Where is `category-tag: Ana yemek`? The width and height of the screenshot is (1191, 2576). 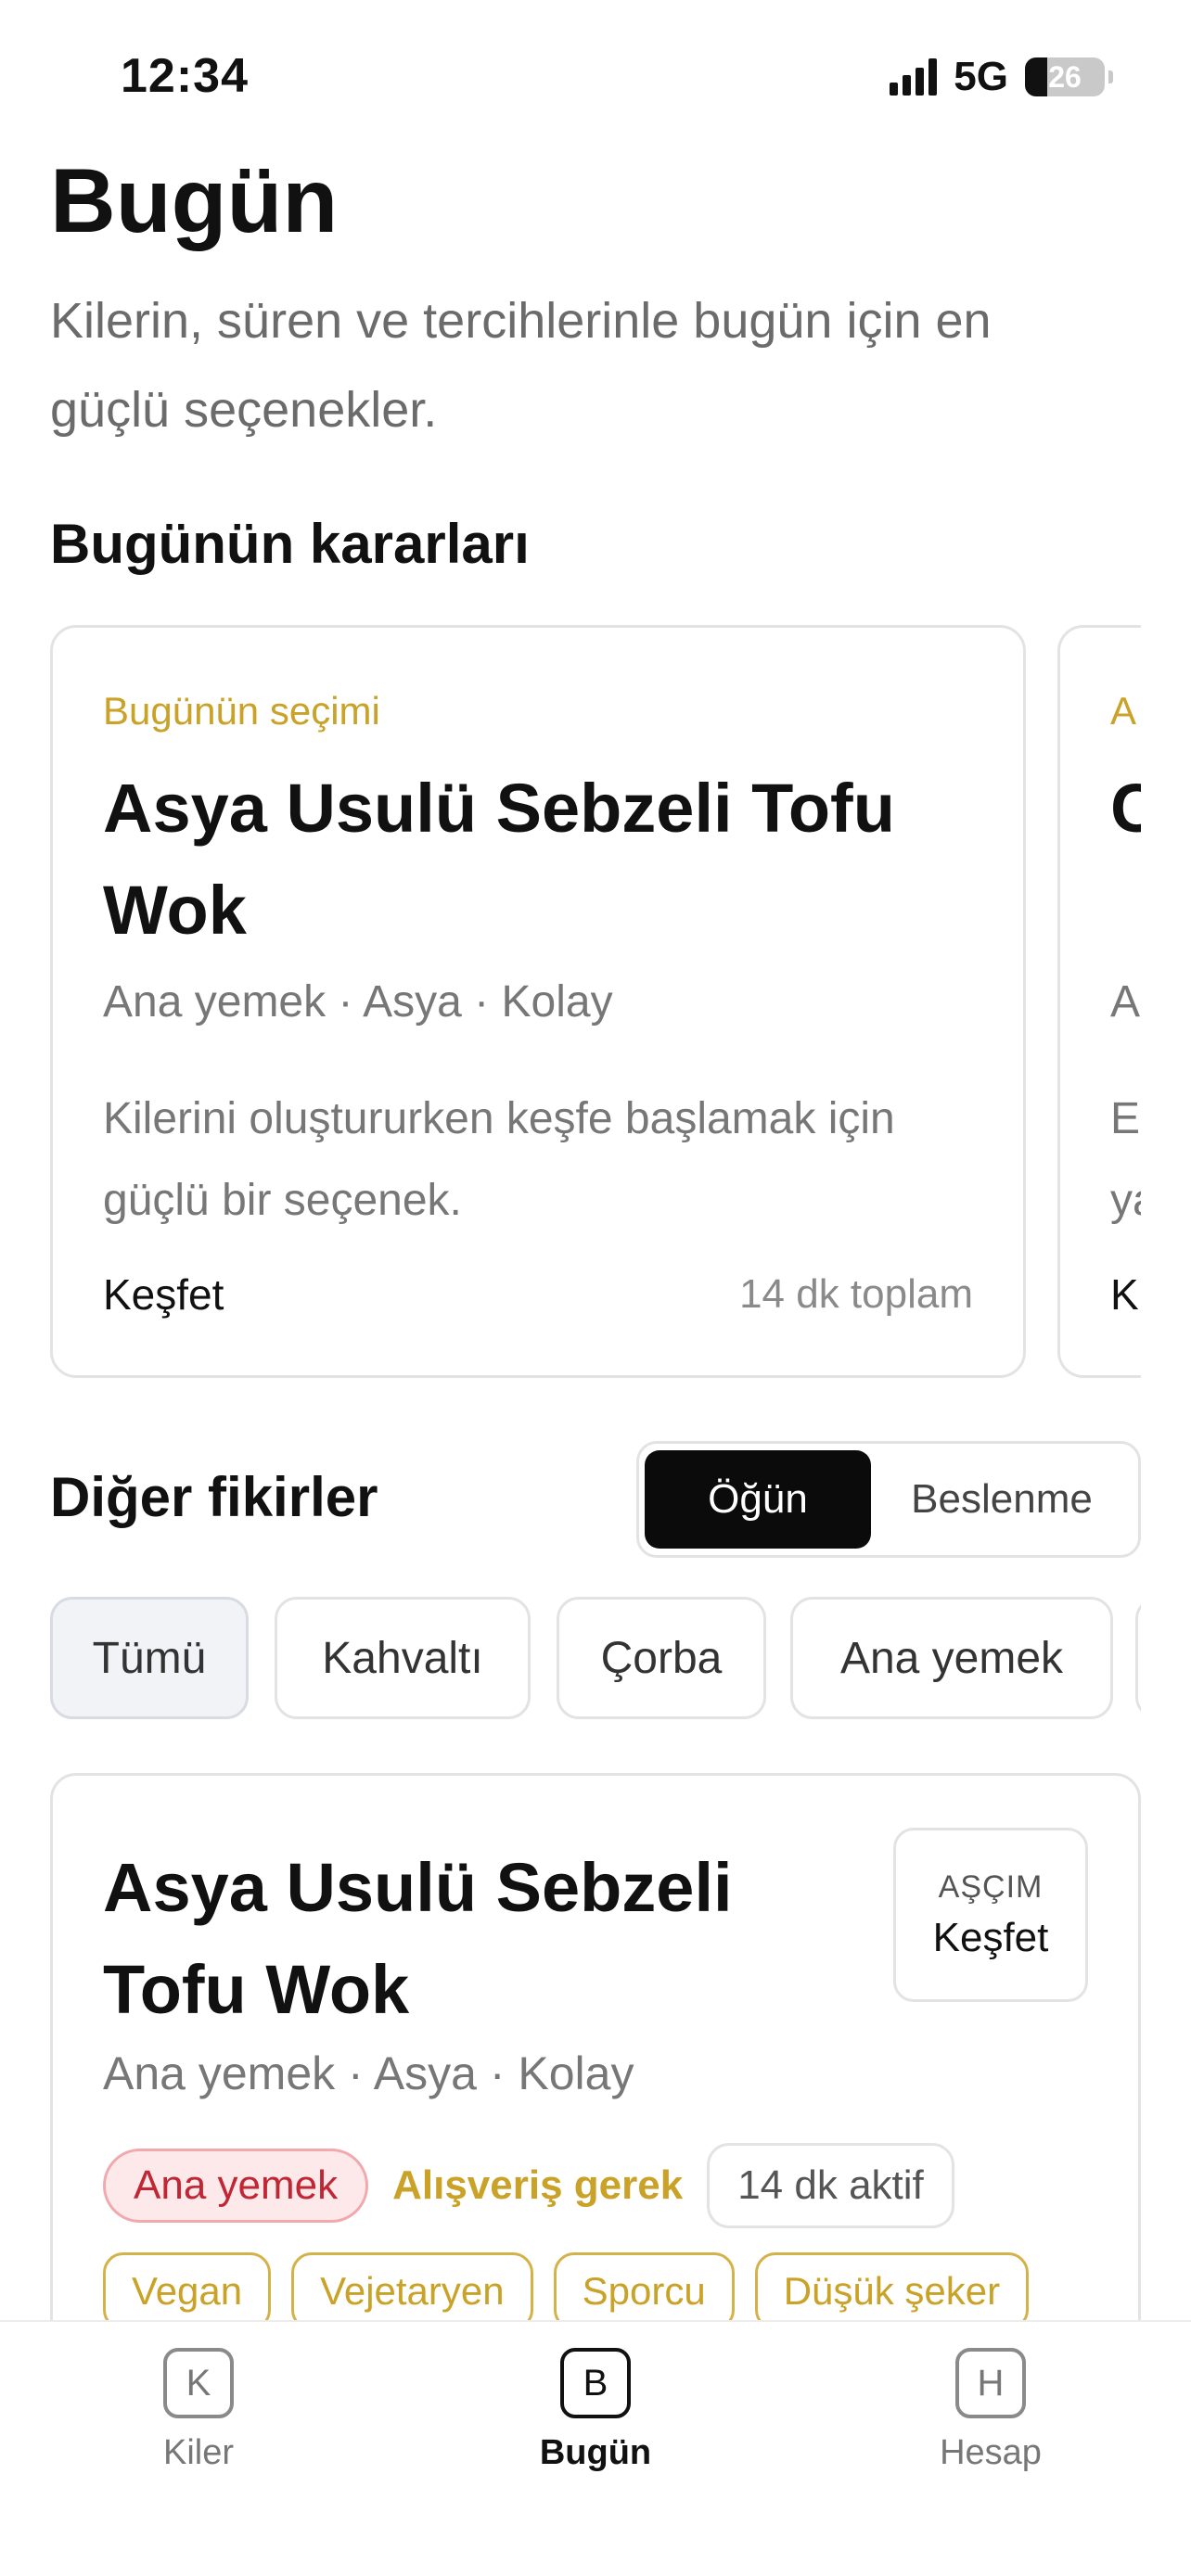
category-tag: Ana yemek is located at coordinates (236, 2186).